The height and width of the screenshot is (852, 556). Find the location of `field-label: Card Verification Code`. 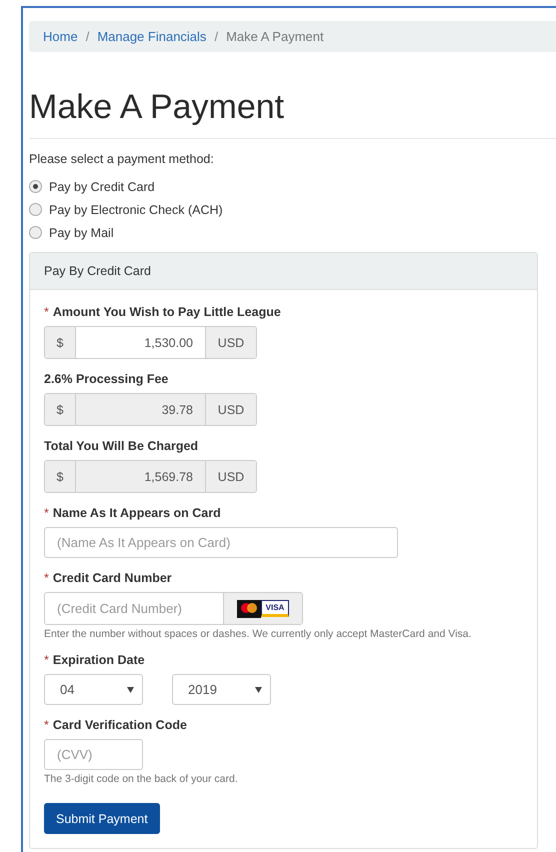

field-label: Card Verification Code is located at coordinates (119, 725).